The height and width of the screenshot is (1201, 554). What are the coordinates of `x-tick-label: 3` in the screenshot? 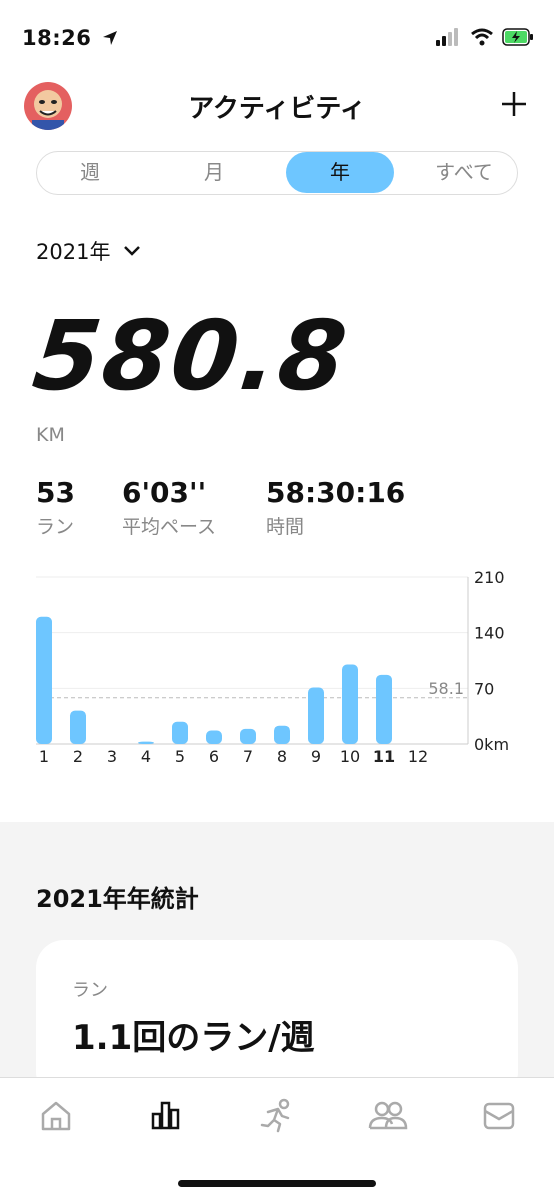 It's located at (112, 756).